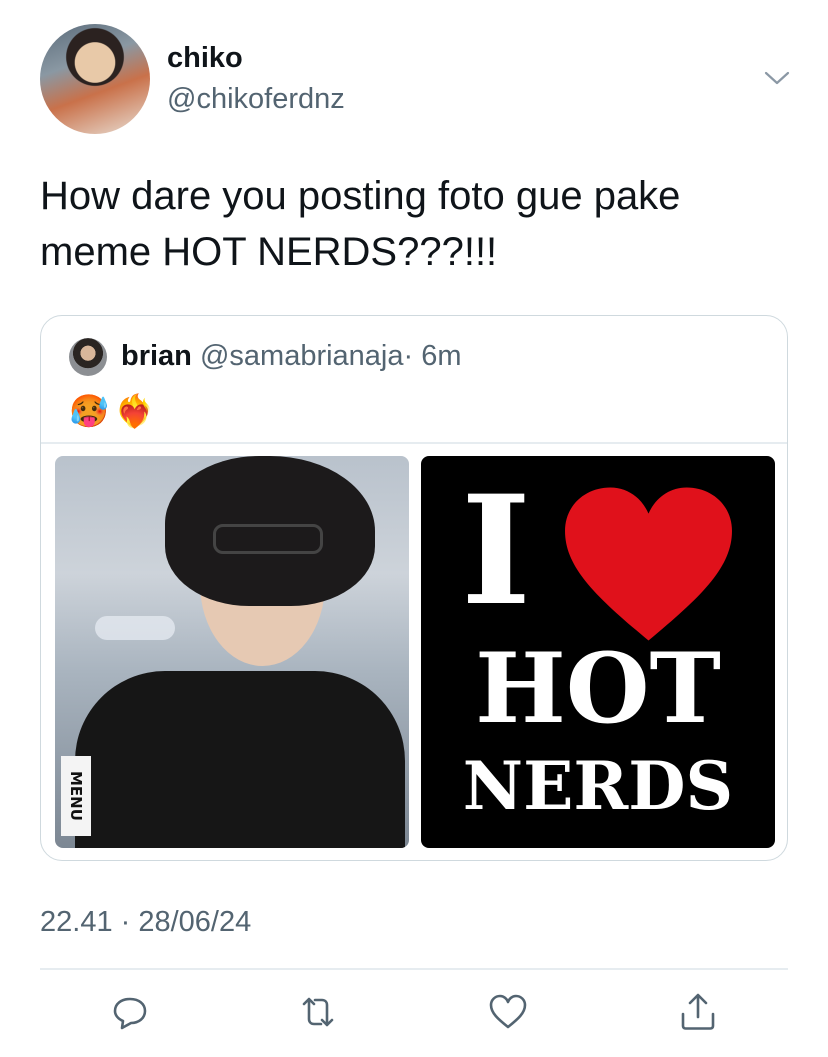 The width and height of the screenshot is (828, 1057). I want to click on quoted-header: brian @samabrianaja· 6m, so click(291, 356).